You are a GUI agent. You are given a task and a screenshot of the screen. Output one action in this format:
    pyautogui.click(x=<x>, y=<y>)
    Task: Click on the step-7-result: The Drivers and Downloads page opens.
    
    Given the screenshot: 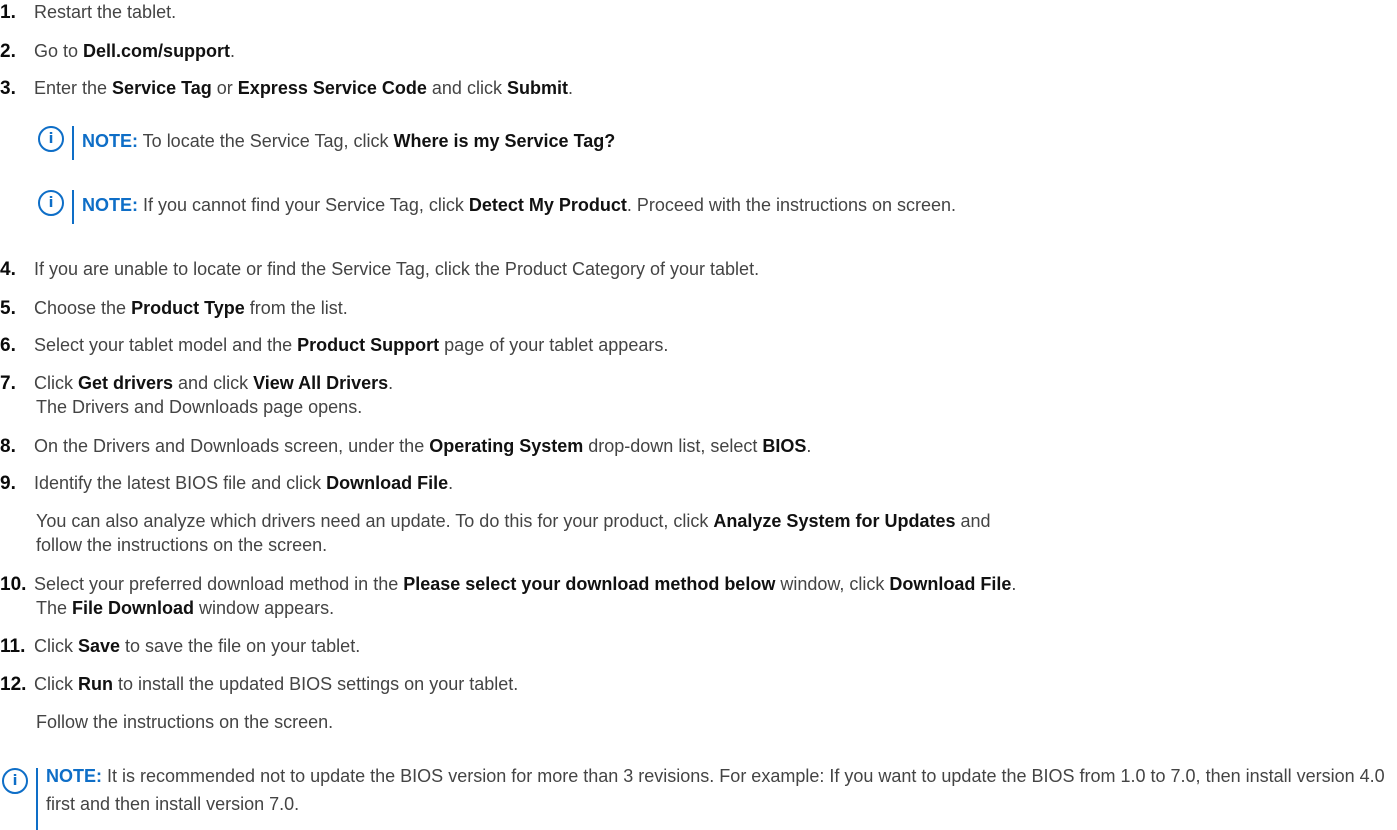 What is the action you would take?
    pyautogui.click(x=199, y=407)
    